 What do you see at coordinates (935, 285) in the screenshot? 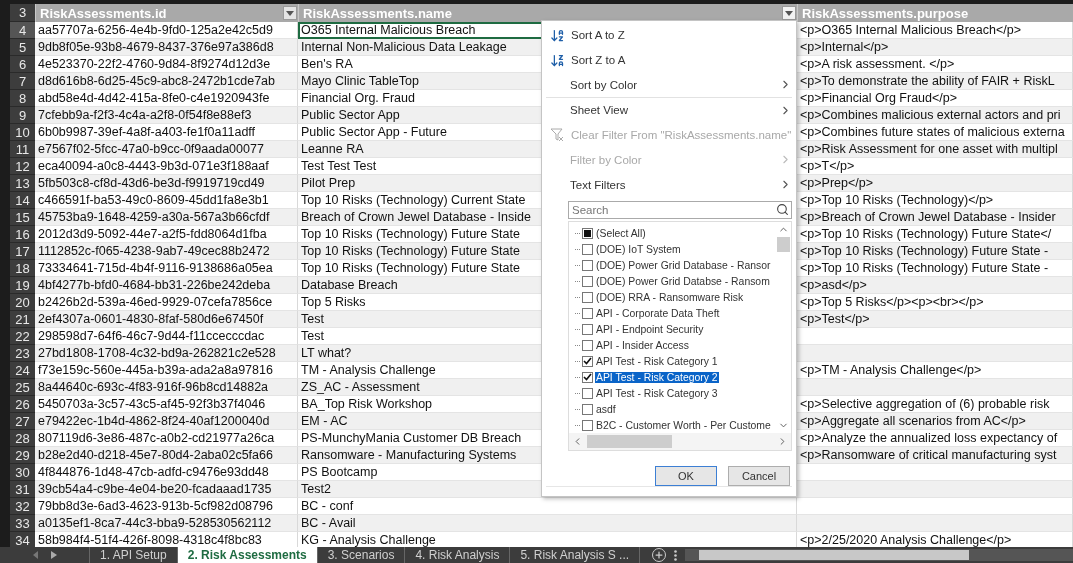
I see `table-cell: <p>asd</p>` at bounding box center [935, 285].